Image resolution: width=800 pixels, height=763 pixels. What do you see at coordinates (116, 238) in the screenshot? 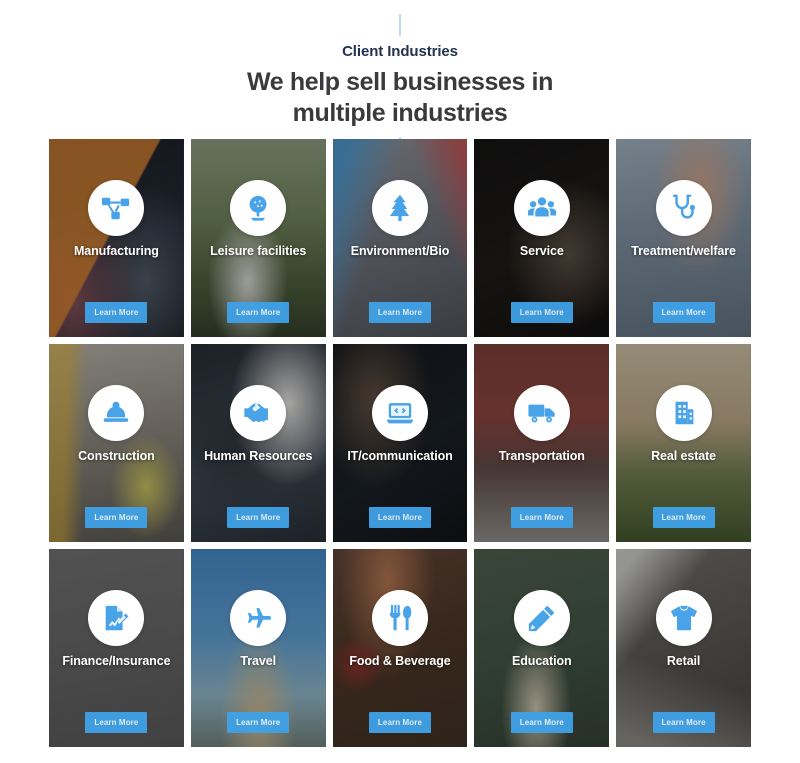
I see `industry-card: Manufacturing Learn More` at bounding box center [116, 238].